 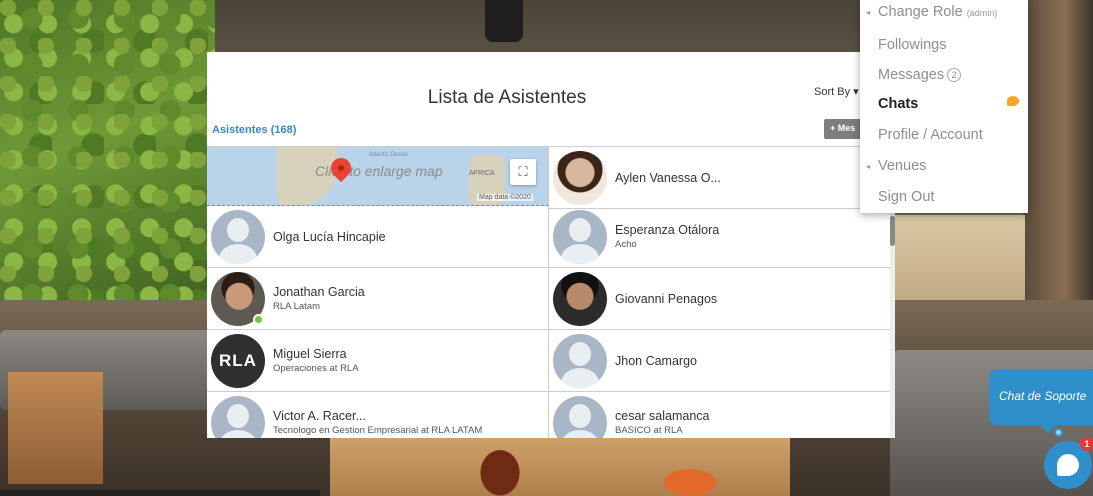 What do you see at coordinates (898, 104) in the screenshot?
I see `menu-item-chats: Chats` at bounding box center [898, 104].